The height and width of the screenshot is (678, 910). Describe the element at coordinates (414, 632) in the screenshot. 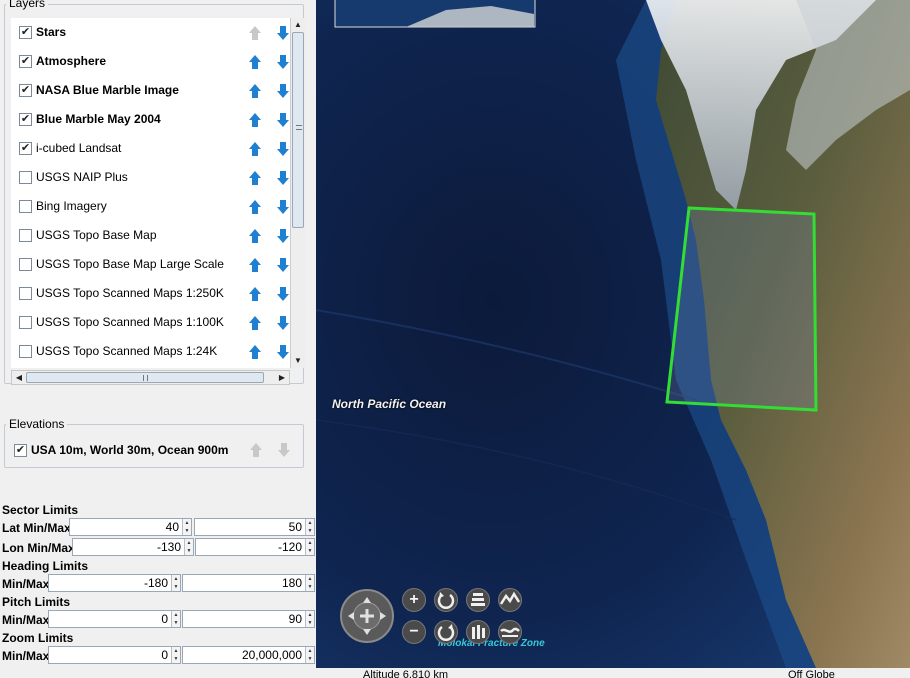

I see `zoom-out-button: −` at that location.